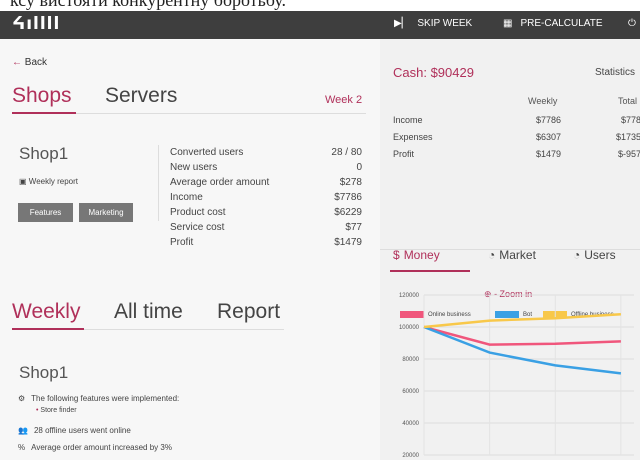  I want to click on percent-icon: %, so click(22, 447).